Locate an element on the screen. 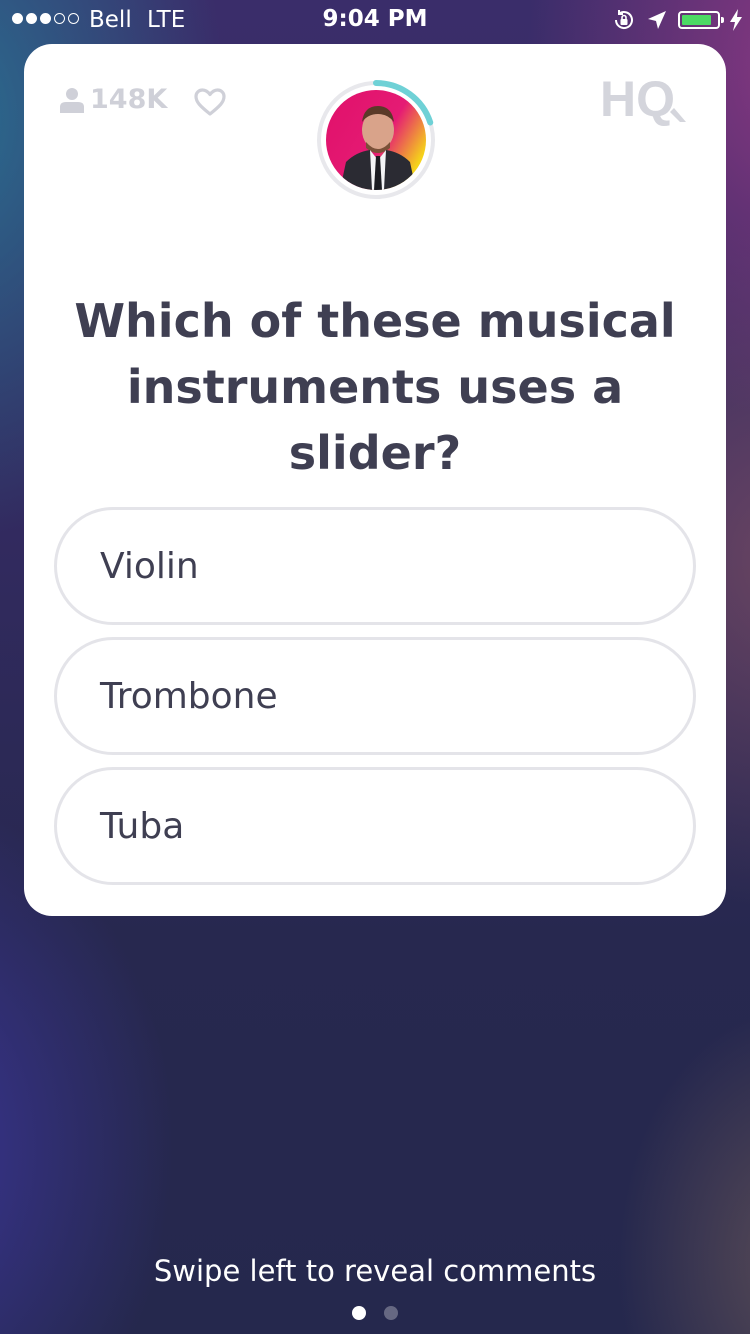 The height and width of the screenshot is (1334, 750). answer-option-trombone: Trombone is located at coordinates (375, 696).